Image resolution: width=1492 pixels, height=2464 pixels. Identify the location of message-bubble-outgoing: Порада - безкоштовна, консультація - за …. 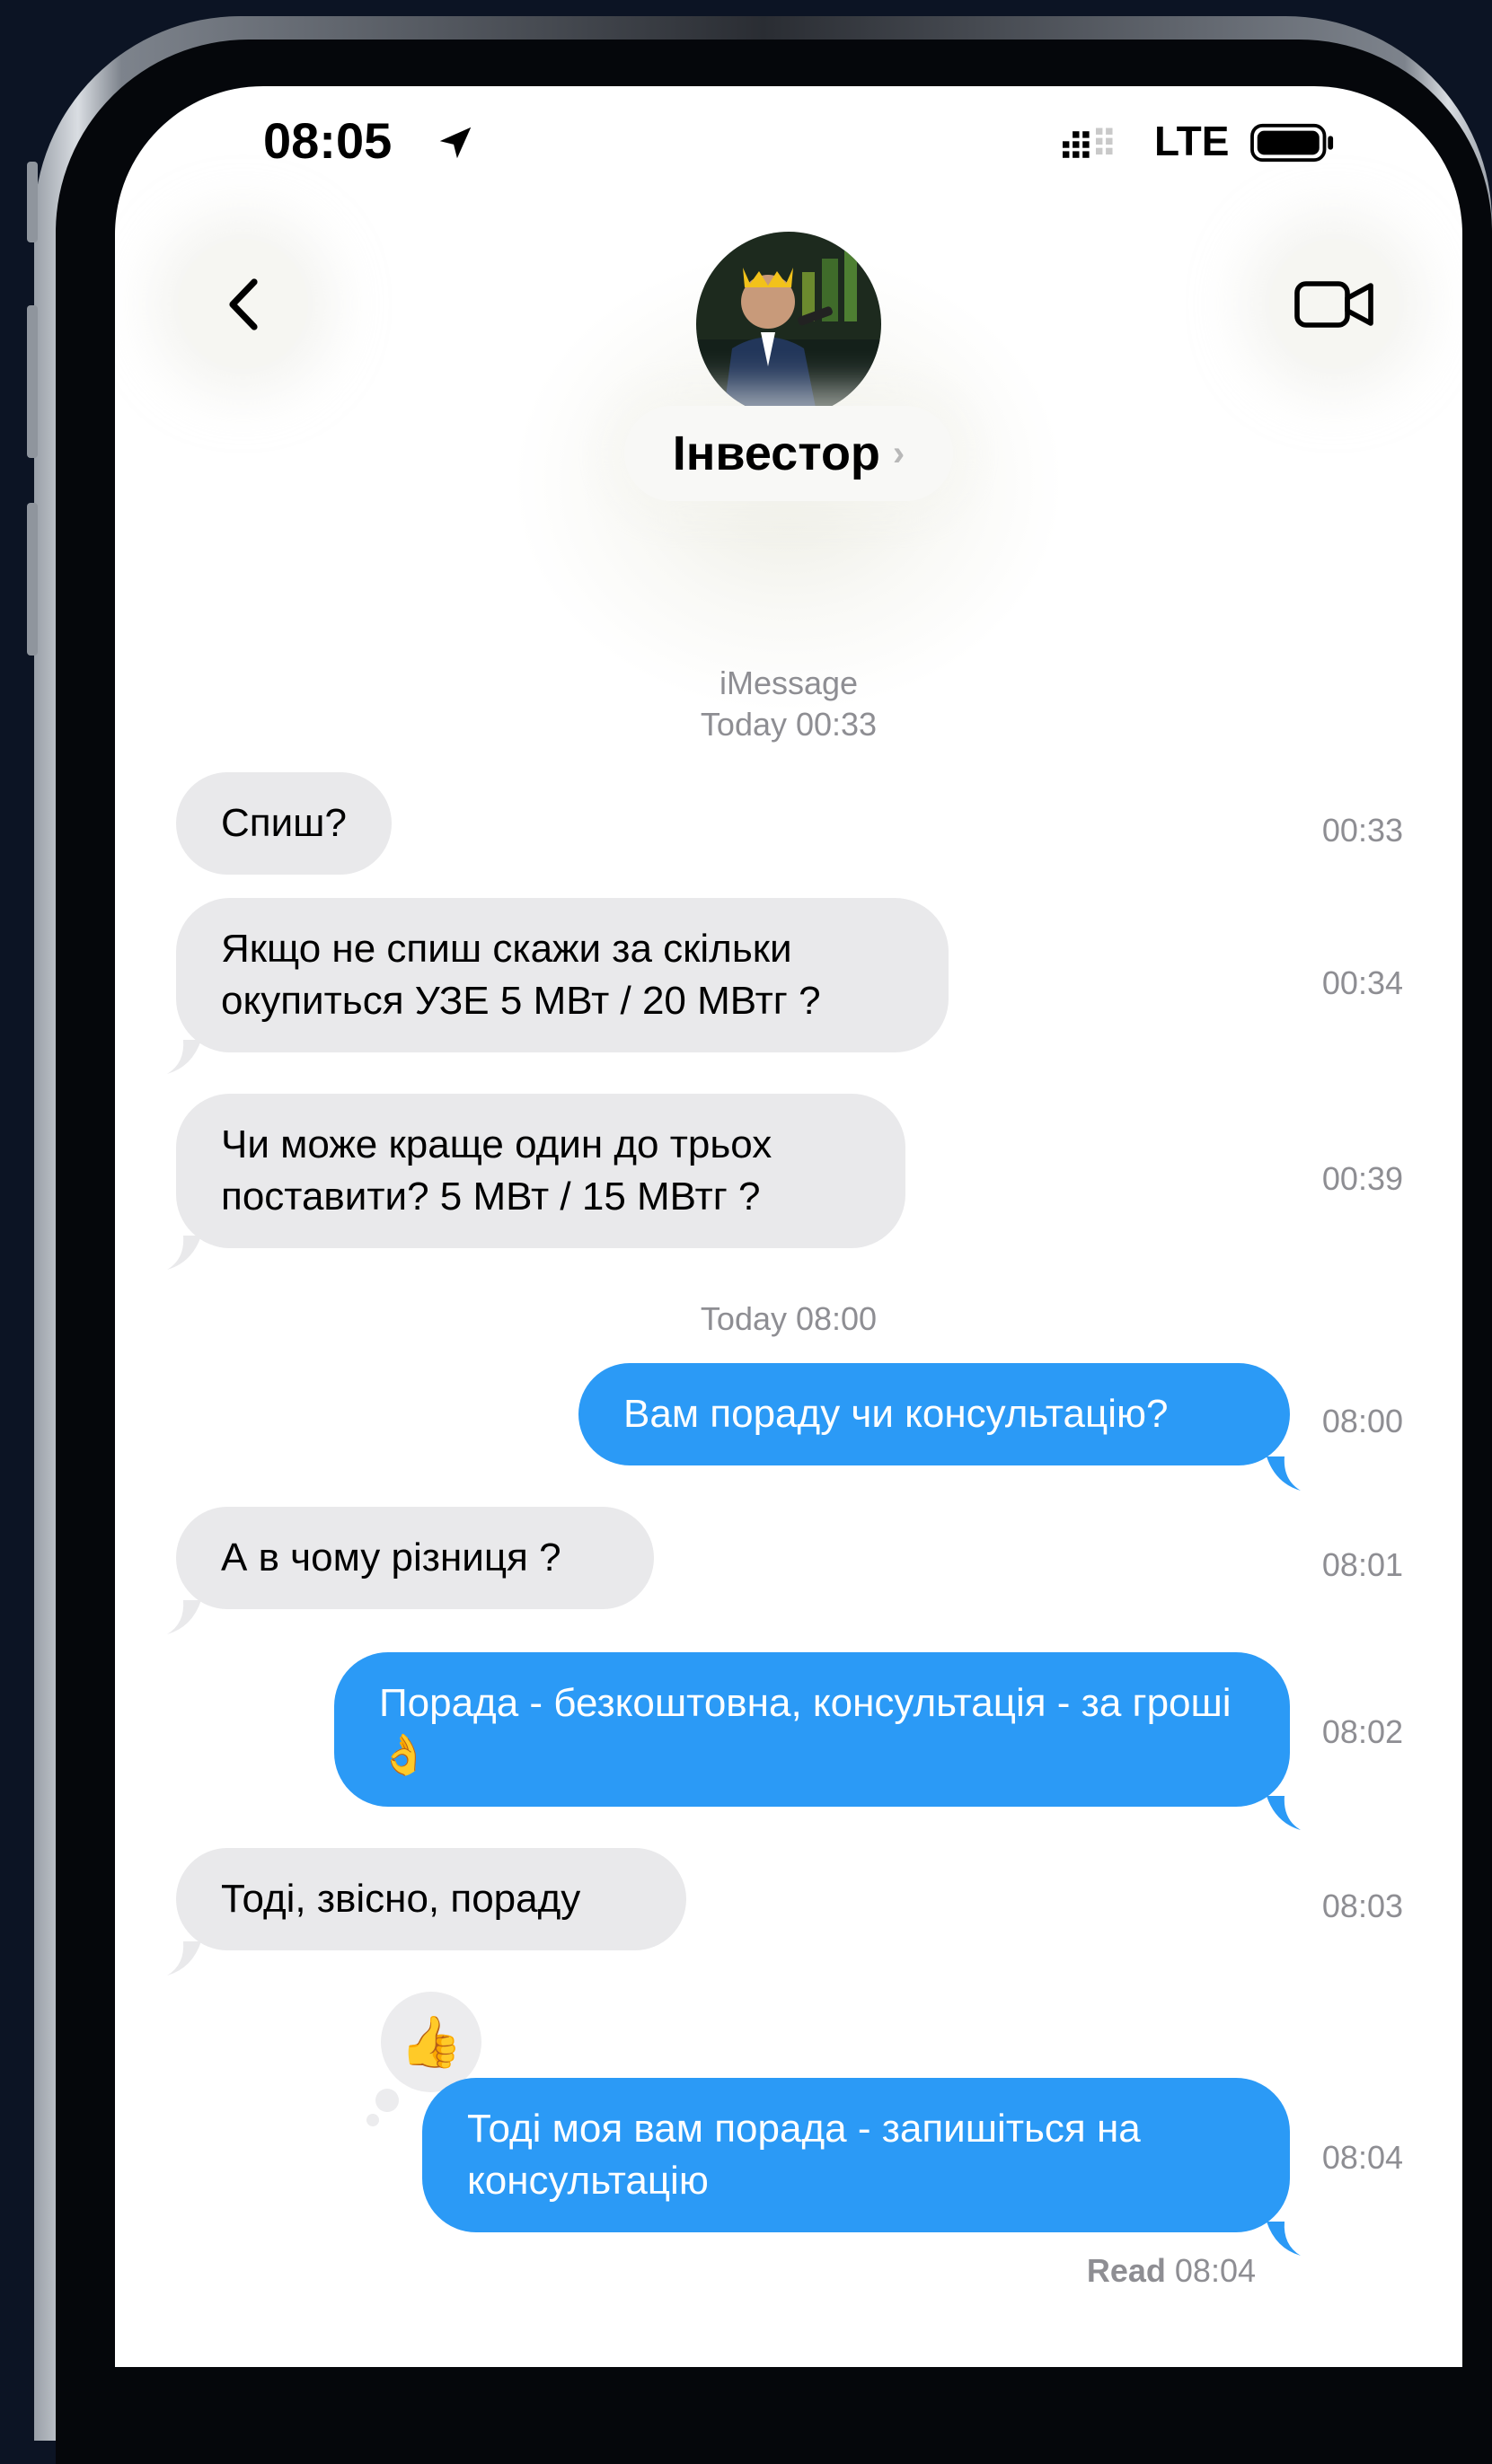
(812, 1729).